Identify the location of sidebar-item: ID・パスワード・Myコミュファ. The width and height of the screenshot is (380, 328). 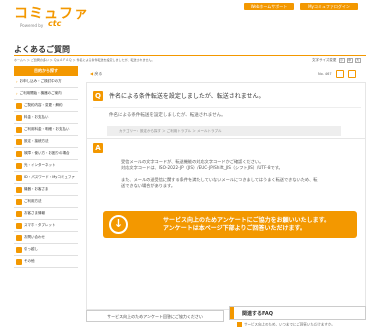
(46, 178).